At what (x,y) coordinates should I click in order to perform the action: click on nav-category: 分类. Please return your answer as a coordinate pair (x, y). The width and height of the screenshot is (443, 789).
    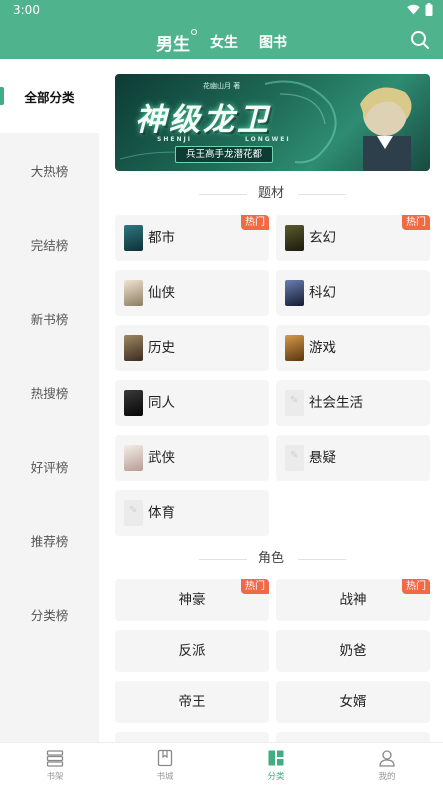
    Looking at the image, I should click on (276, 766).